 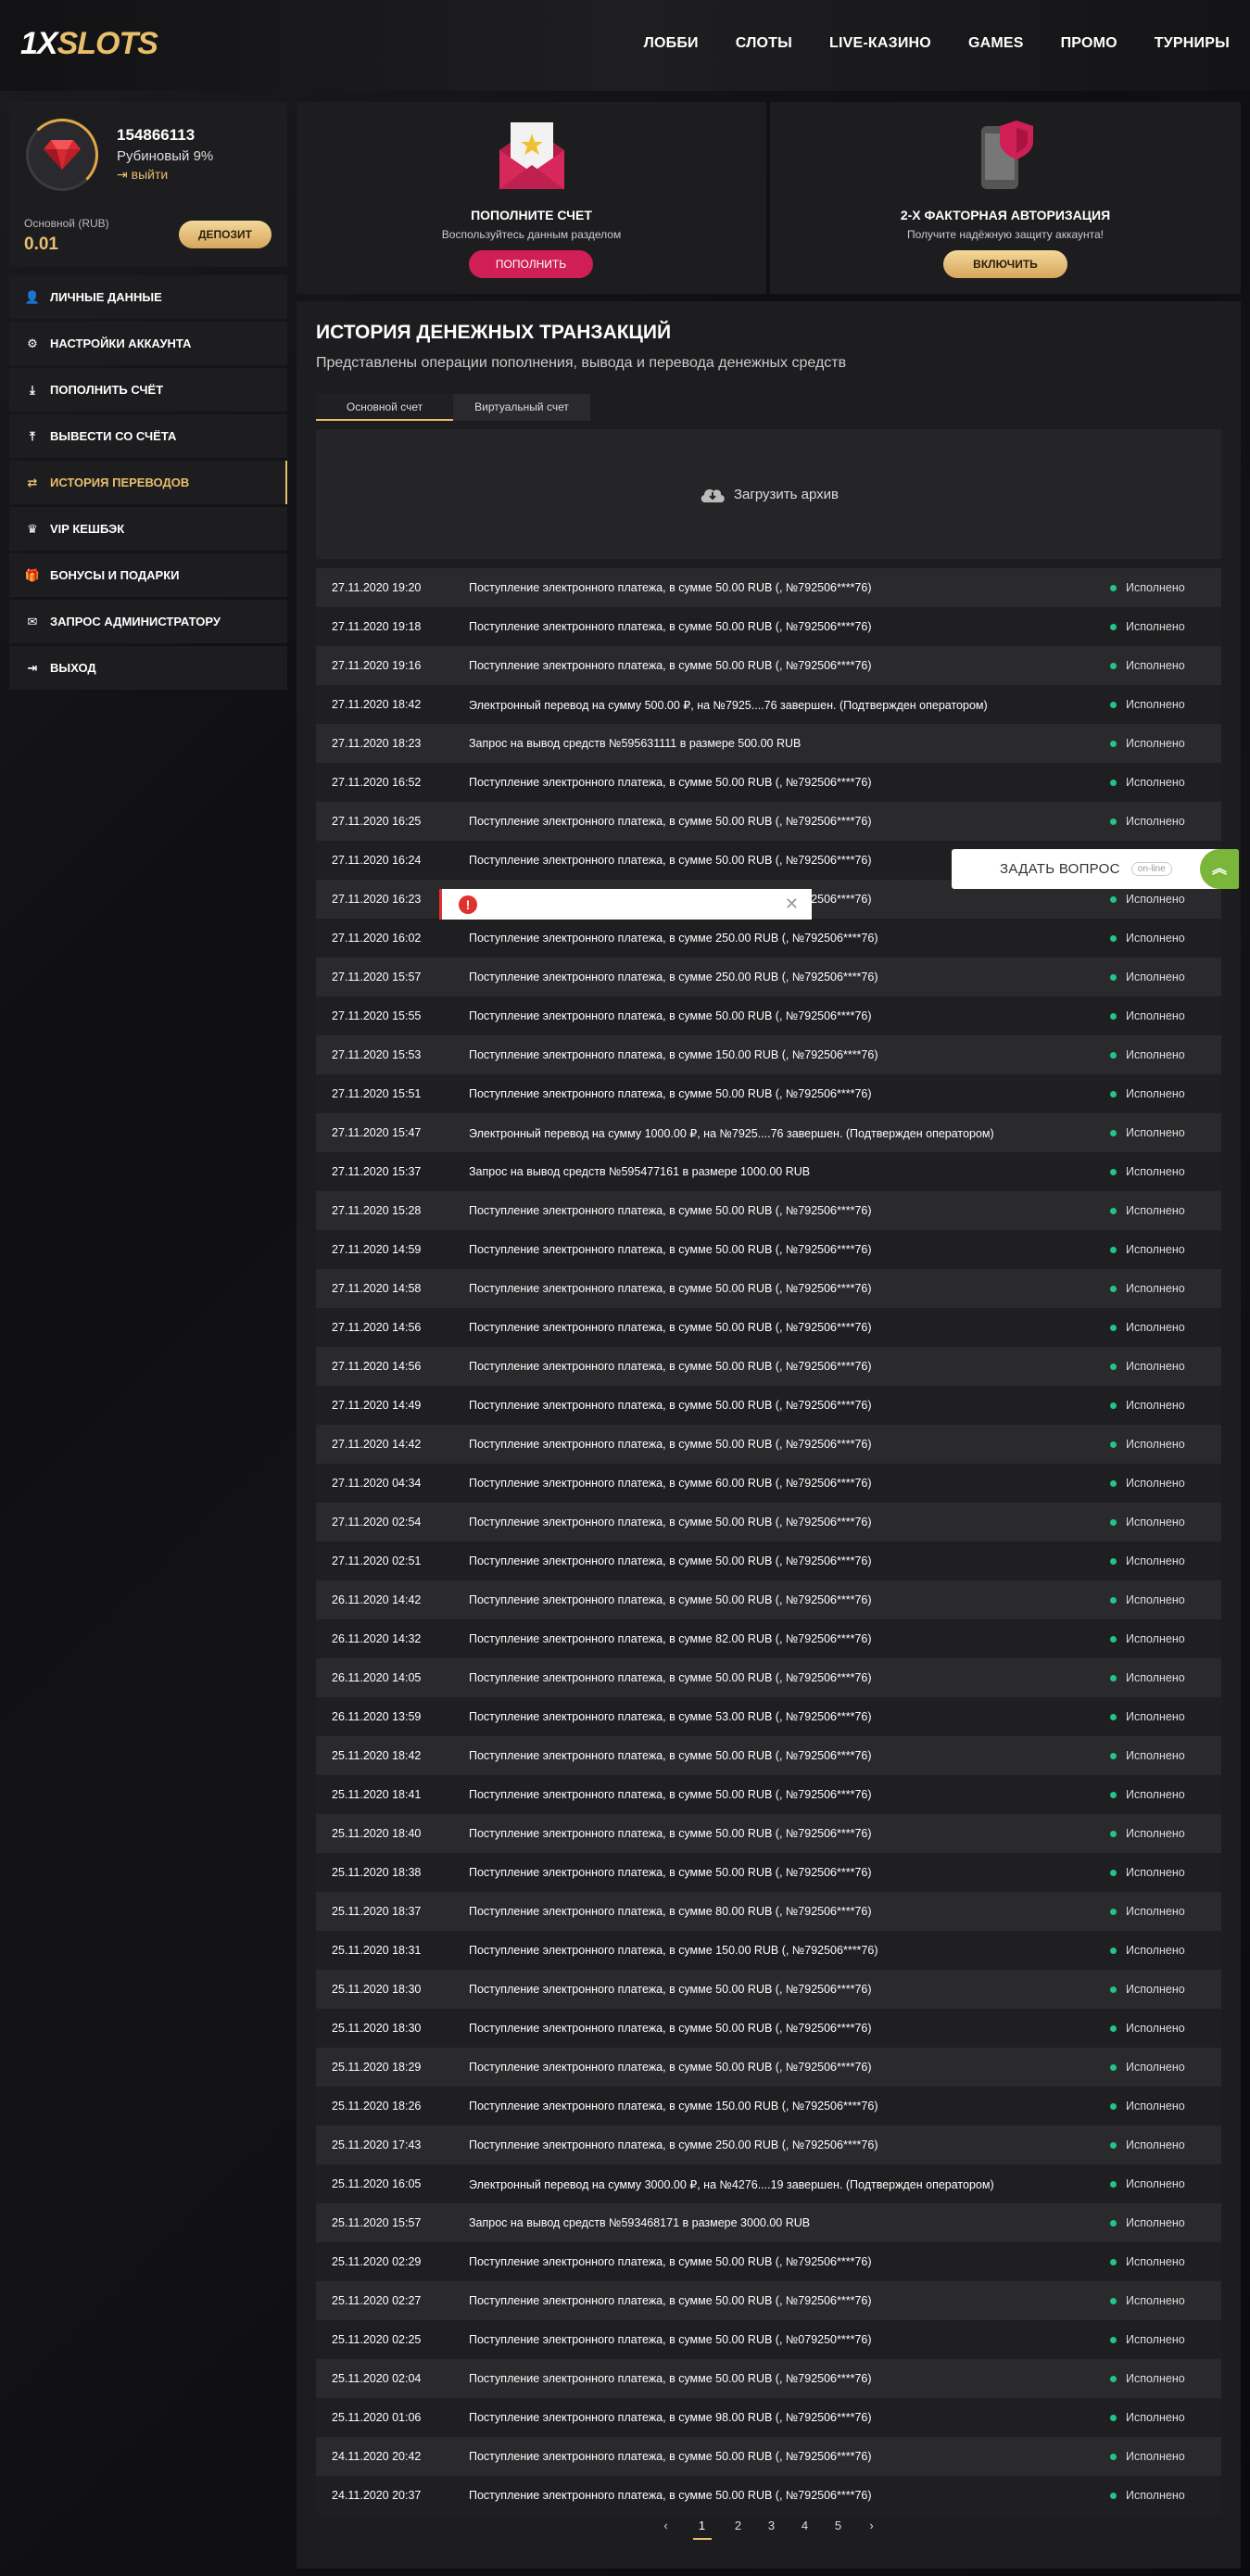 I want to click on close-icon: ✕, so click(x=792, y=904).